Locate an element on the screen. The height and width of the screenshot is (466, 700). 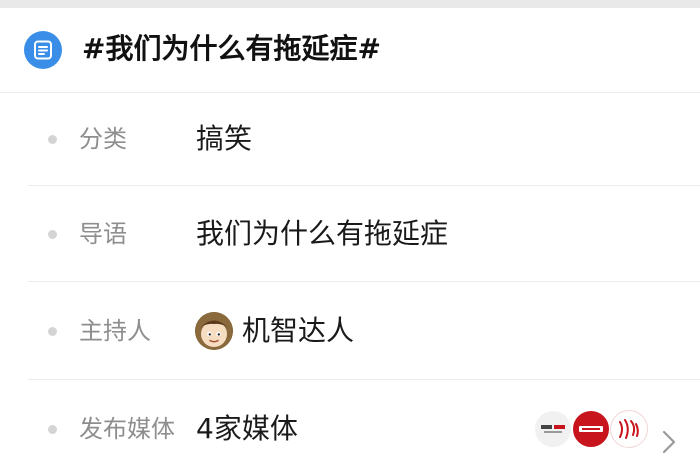
media-logos is located at coordinates (594, 430).